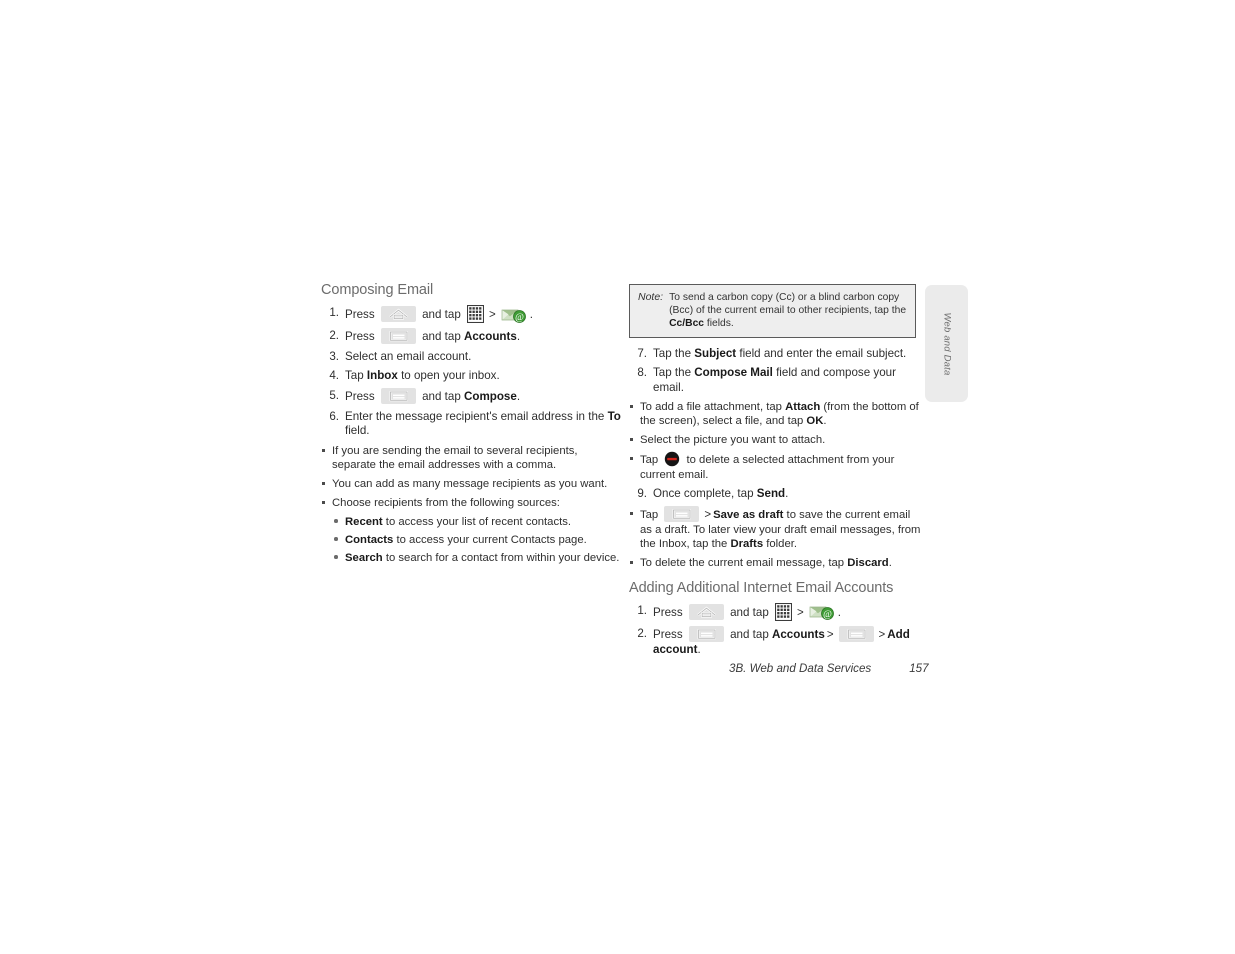  I want to click on step-number: 5., so click(334, 395).